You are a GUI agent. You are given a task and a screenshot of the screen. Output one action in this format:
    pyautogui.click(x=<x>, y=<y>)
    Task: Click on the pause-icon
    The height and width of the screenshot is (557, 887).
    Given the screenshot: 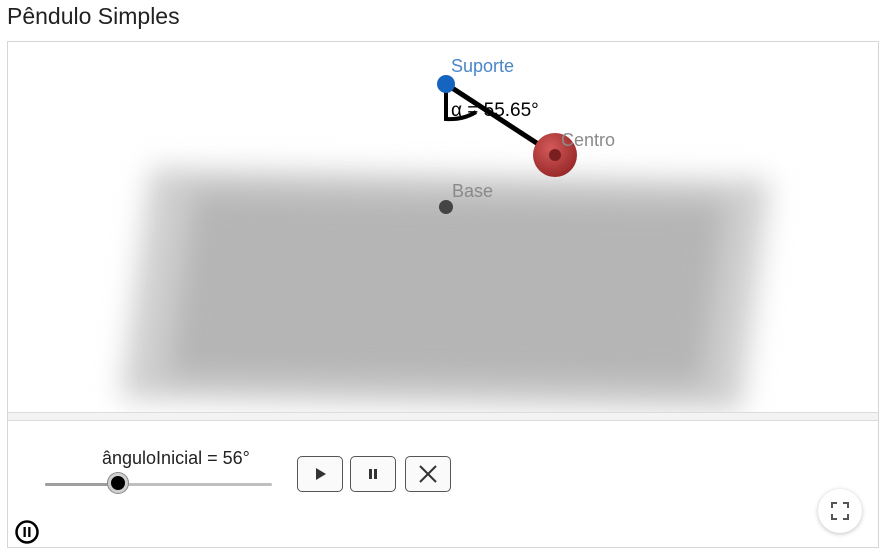 What is the action you would take?
    pyautogui.click(x=373, y=474)
    